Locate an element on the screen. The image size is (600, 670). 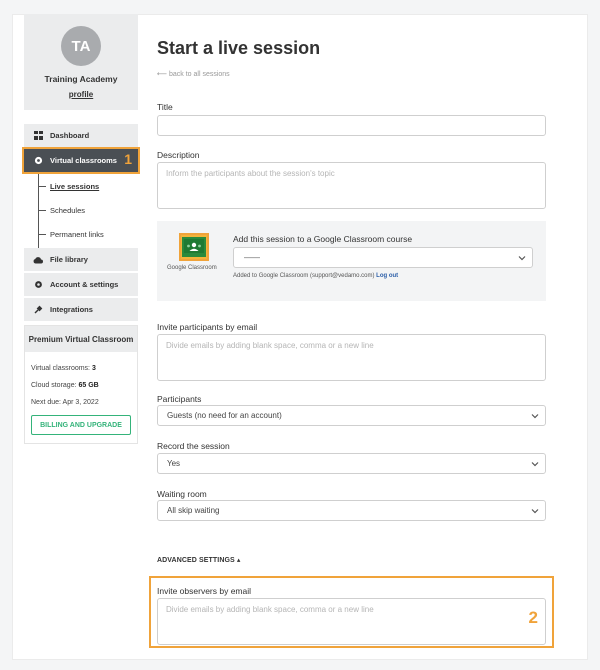
logout-link: Log out is located at coordinates (387, 276).